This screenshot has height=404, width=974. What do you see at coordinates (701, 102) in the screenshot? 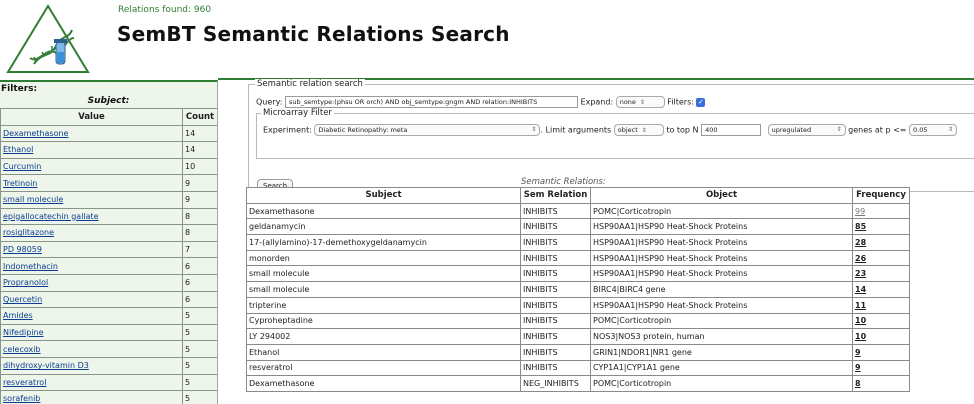
I see `filters-checkbox: ✓` at bounding box center [701, 102].